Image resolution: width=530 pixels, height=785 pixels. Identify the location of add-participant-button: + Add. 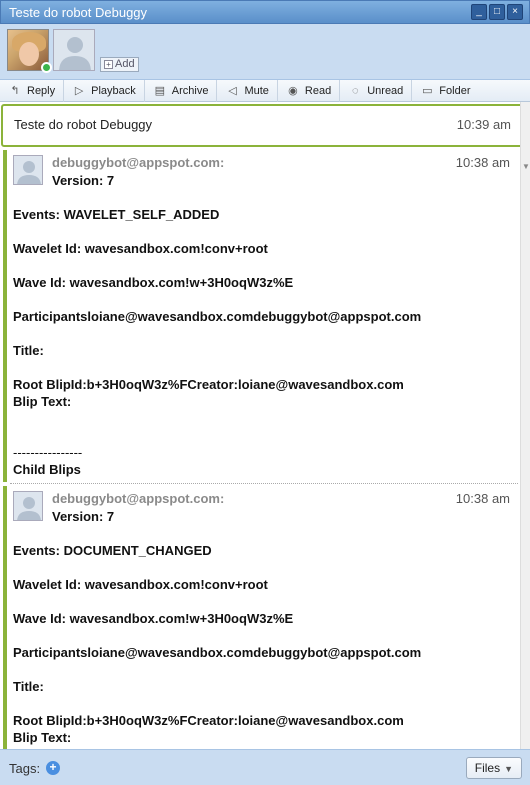
(119, 64).